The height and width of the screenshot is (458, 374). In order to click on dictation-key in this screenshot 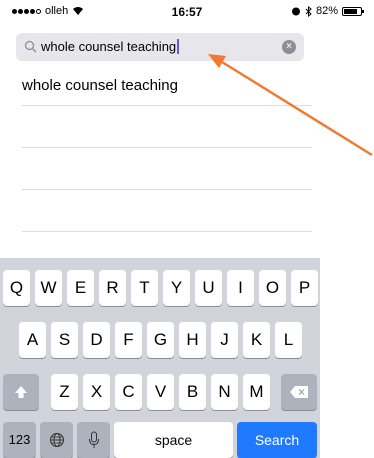, I will do `click(93, 440)`.